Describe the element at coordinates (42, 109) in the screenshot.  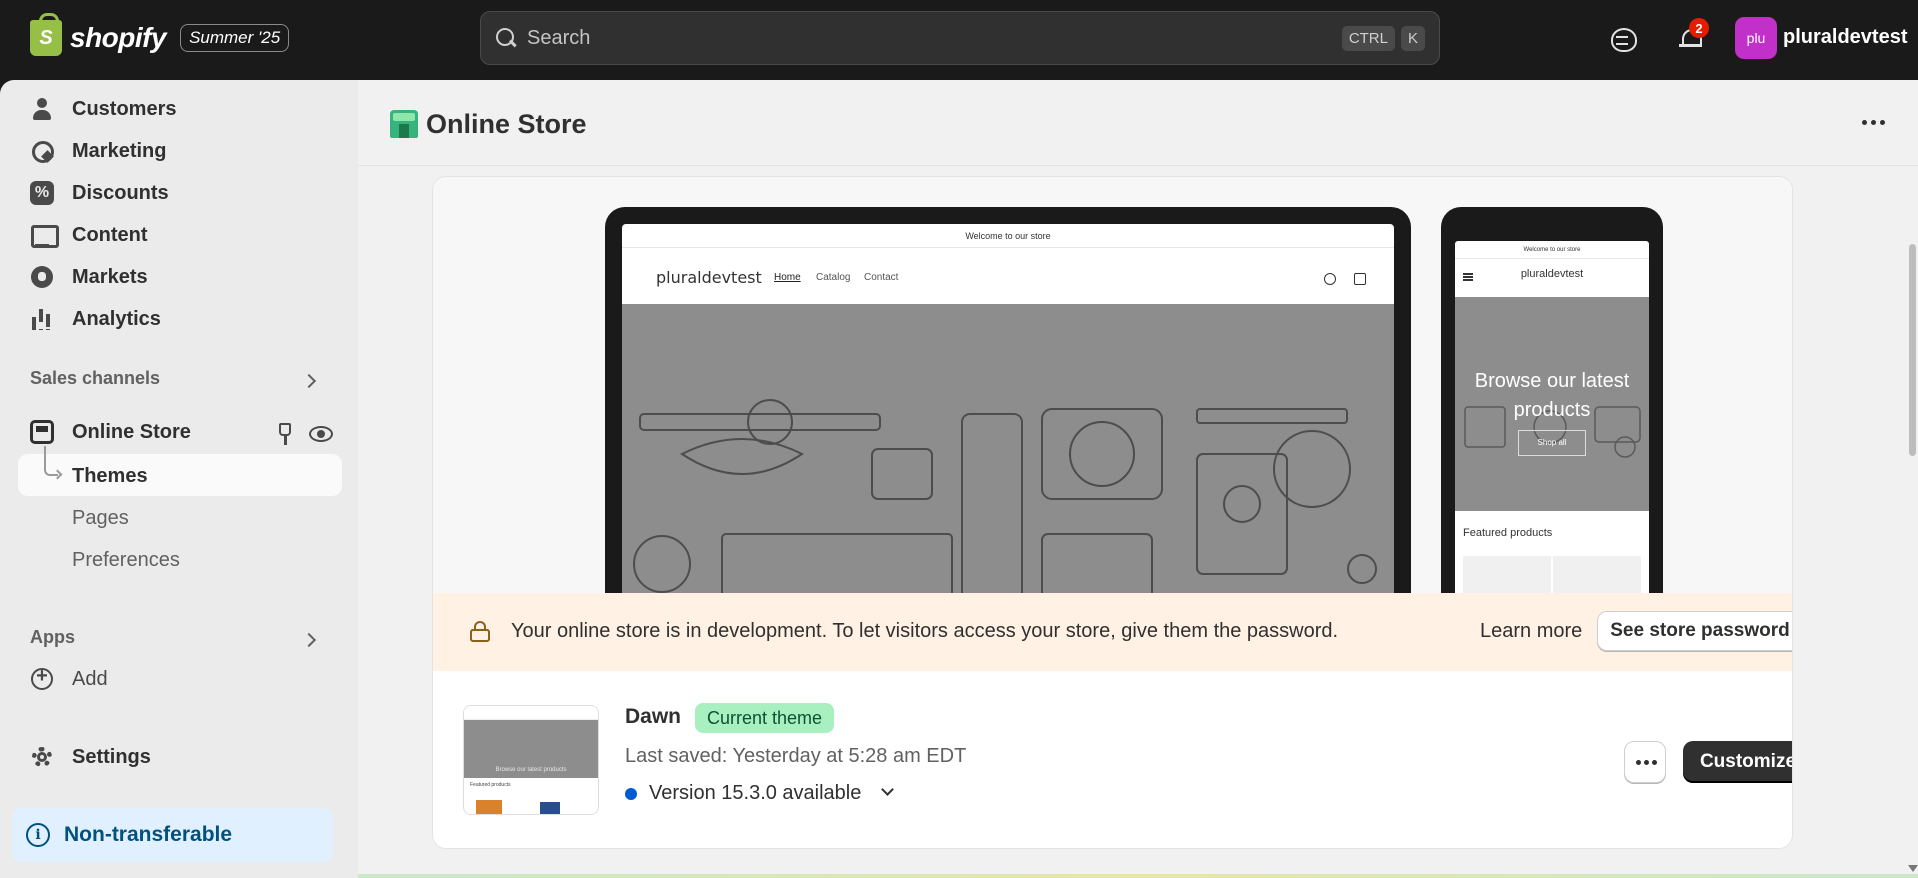
I see `person-icon` at that location.